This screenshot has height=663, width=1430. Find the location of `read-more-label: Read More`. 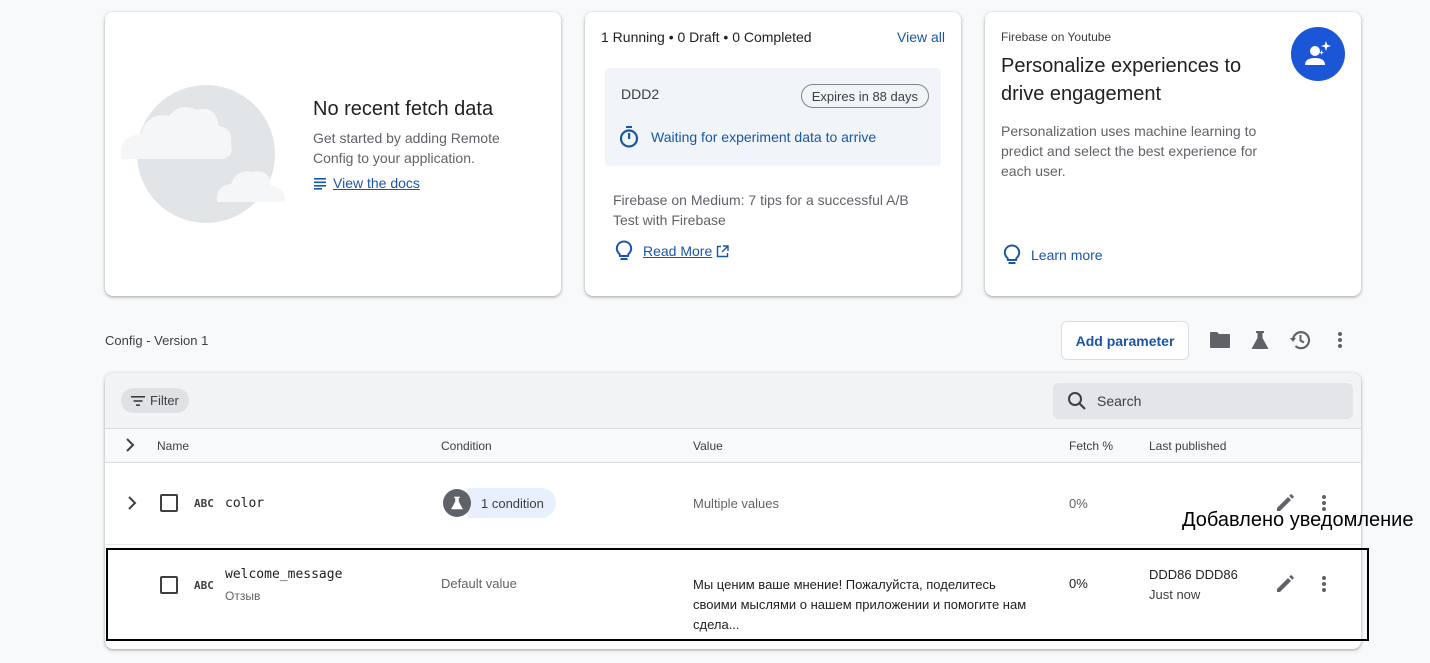

read-more-label: Read More is located at coordinates (677, 251).